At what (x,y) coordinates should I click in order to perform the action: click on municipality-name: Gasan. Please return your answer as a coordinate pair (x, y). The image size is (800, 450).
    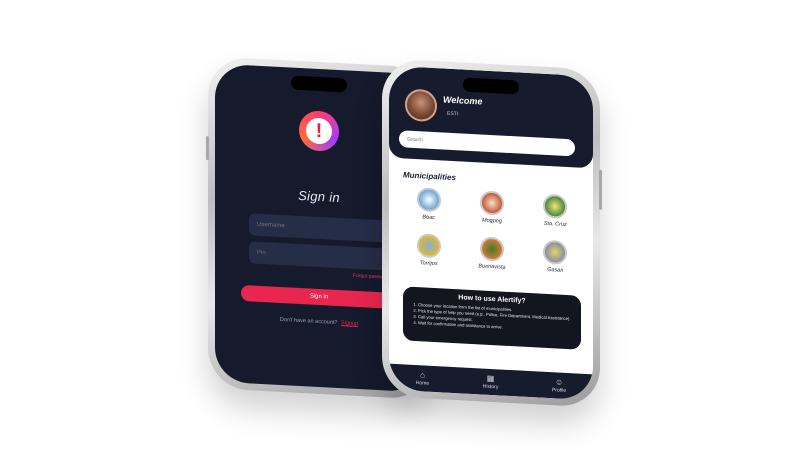
    Looking at the image, I should click on (555, 270).